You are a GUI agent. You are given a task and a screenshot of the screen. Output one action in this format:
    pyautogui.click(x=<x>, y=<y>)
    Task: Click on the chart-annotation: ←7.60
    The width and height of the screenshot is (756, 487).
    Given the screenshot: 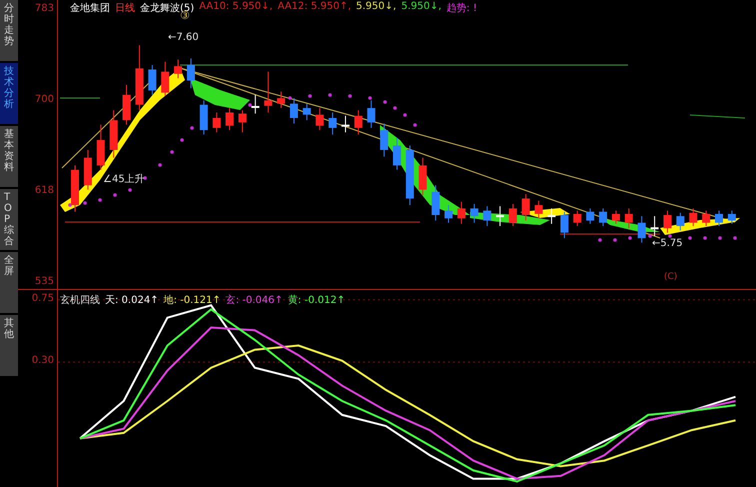 What is the action you would take?
    pyautogui.click(x=183, y=37)
    